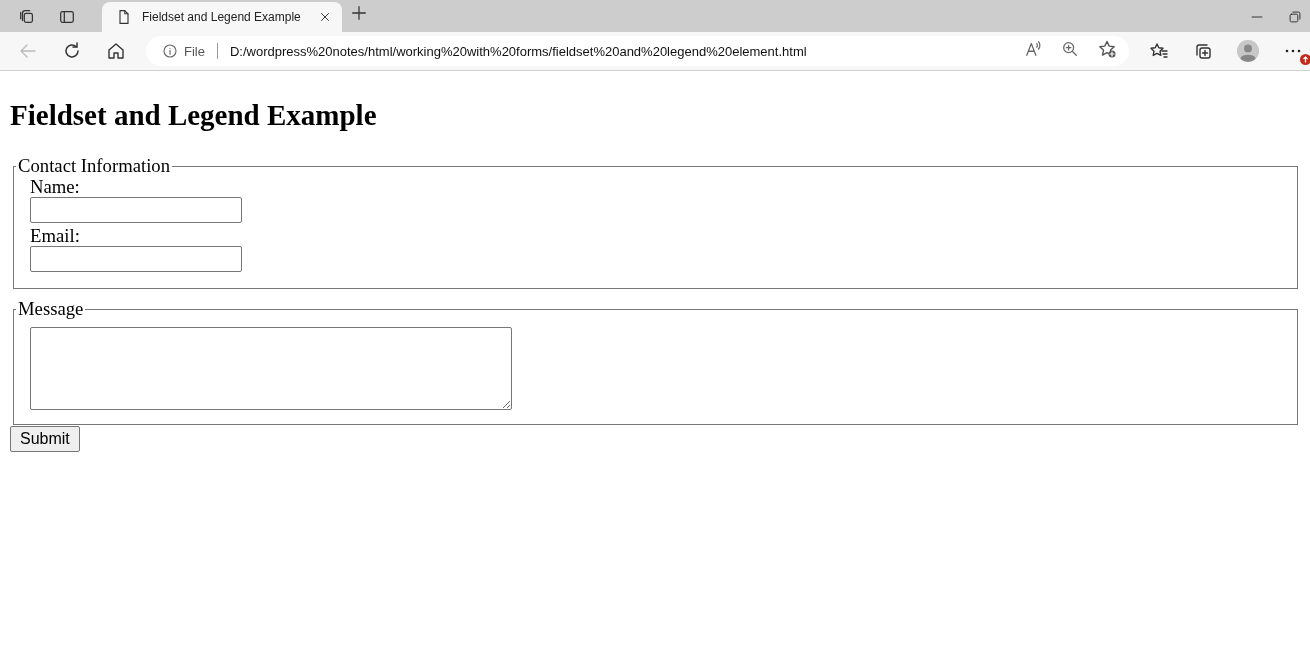  Describe the element at coordinates (618, 51) in the screenshot. I see `address-url: D:/wordpress%20notes/html/working%20with%20forms/fieldset%20and%20legend%20element.html` at that location.